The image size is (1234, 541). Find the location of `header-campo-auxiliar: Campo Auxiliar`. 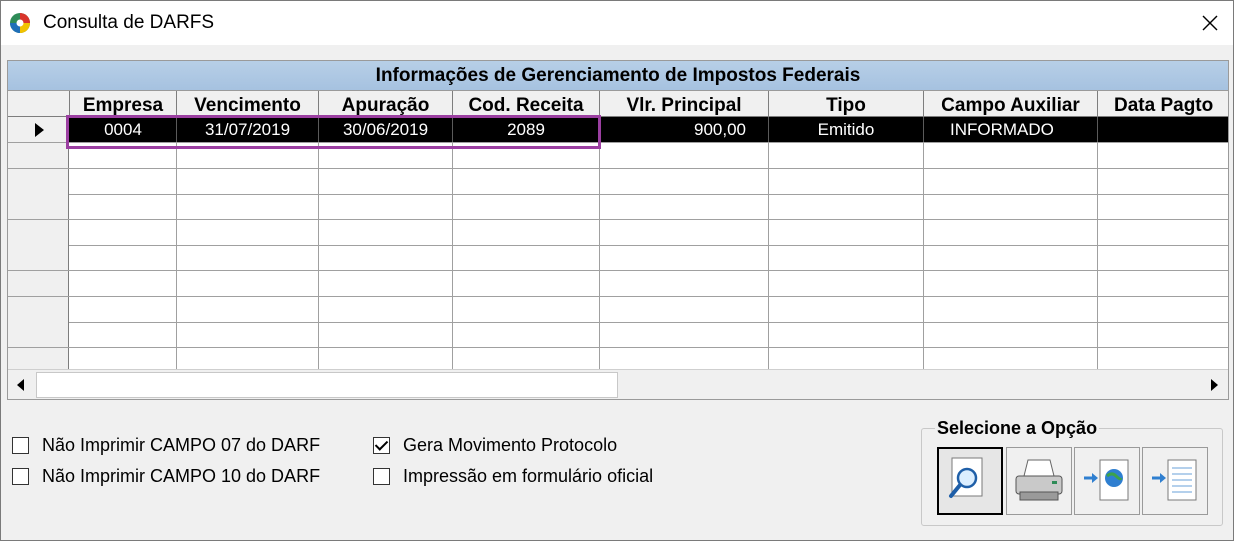

header-campo-auxiliar: Campo Auxiliar is located at coordinates (1011, 104).